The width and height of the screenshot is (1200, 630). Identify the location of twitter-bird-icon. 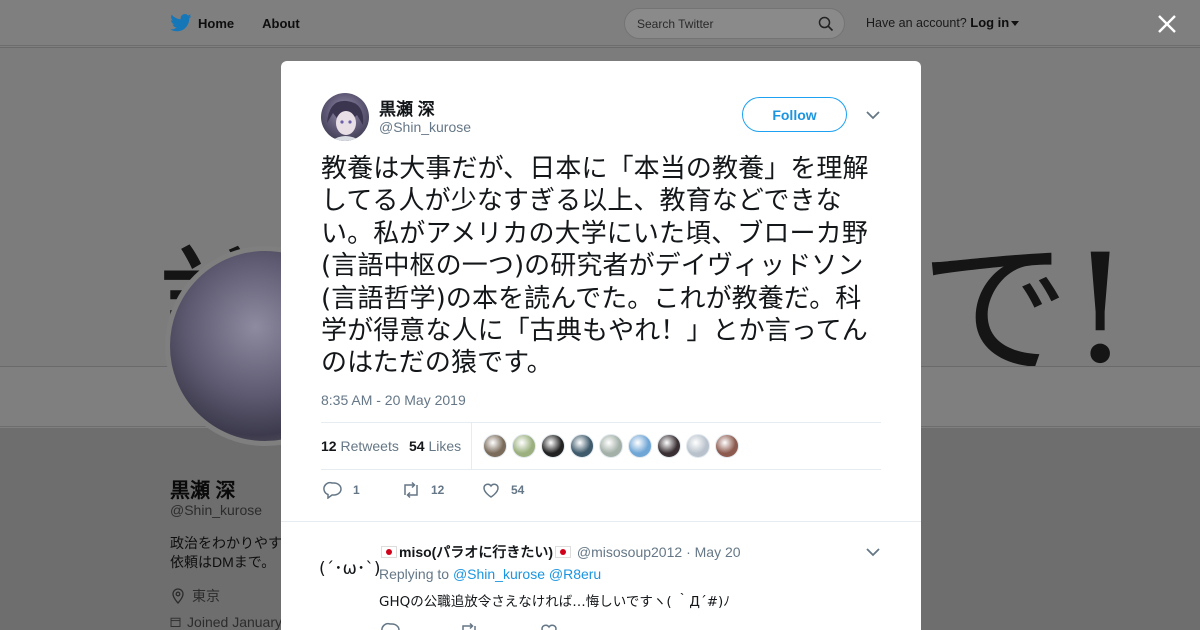
(181, 23).